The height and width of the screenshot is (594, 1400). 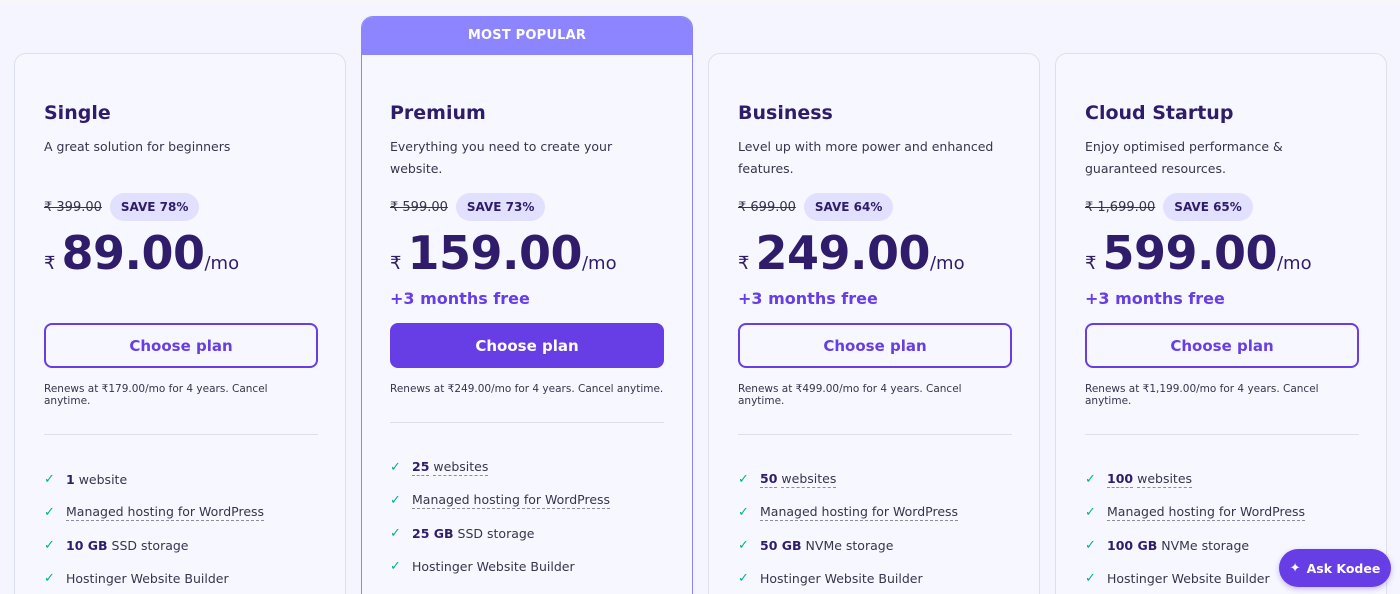 I want to click on feature-bold: 1, so click(x=70, y=479).